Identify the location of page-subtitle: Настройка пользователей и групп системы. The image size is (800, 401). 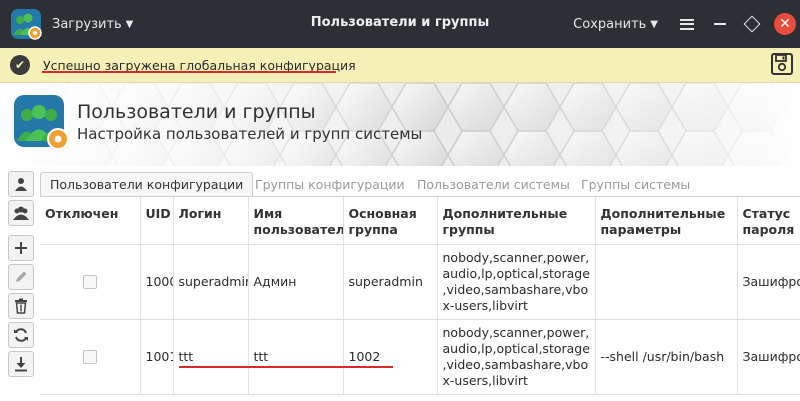
(250, 134).